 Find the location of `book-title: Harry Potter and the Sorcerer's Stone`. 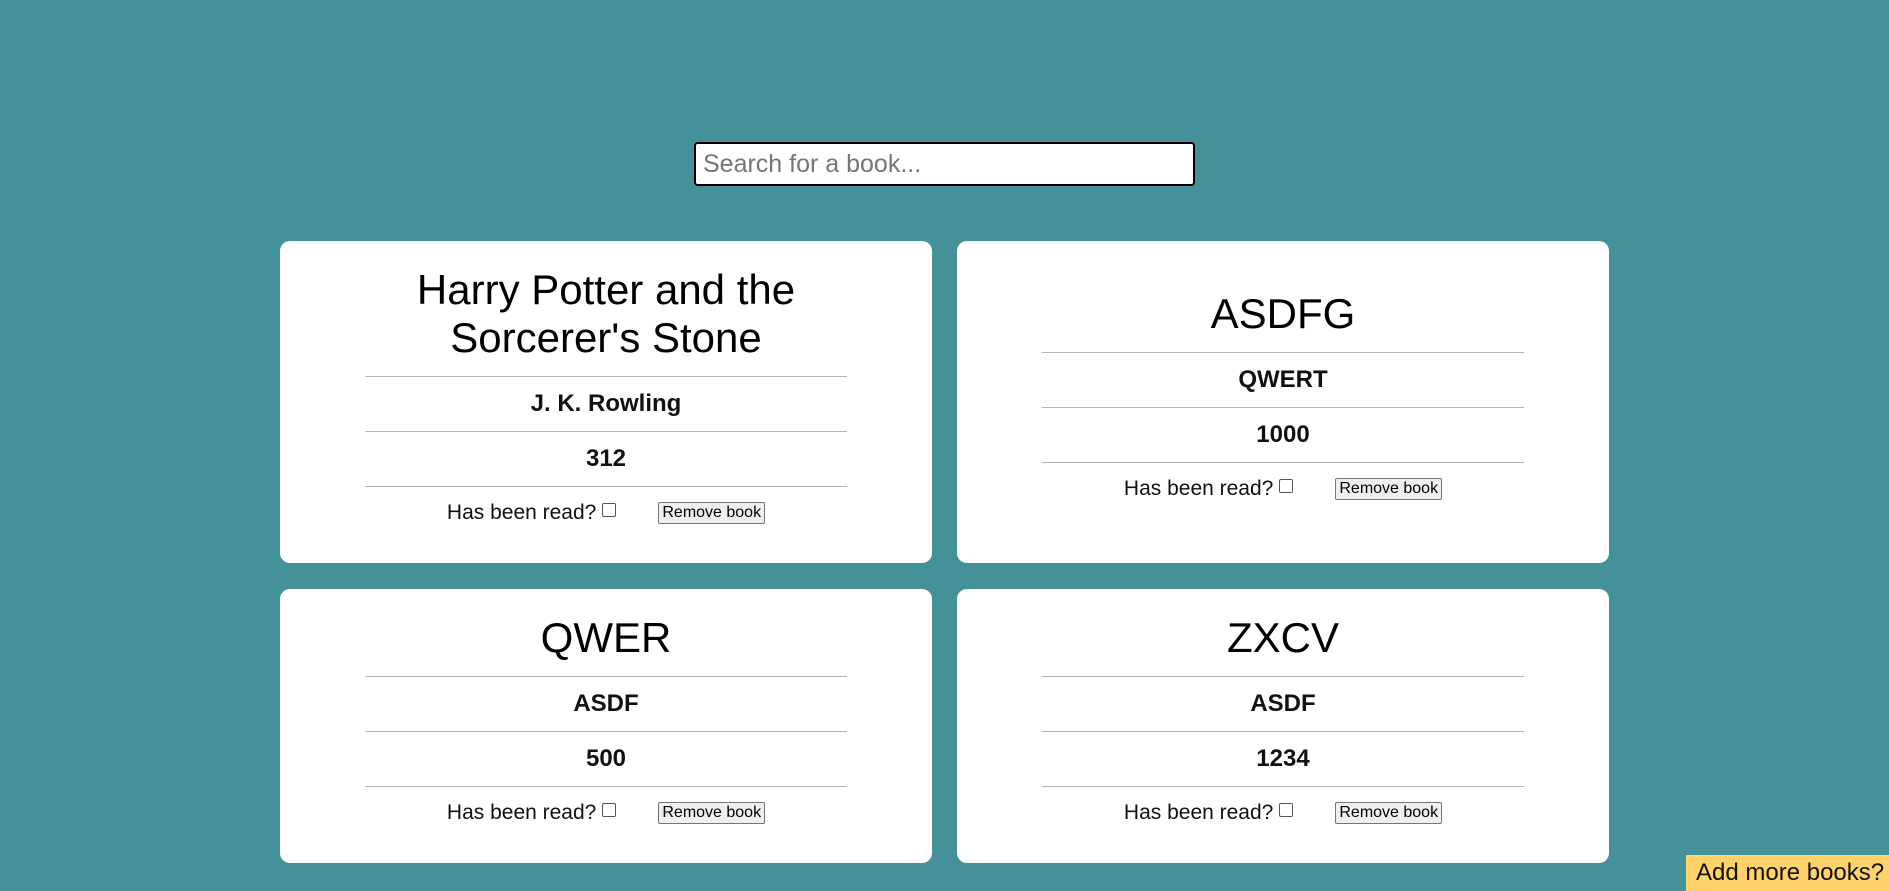

book-title: Harry Potter and the Sorcerer's Stone is located at coordinates (606, 313).